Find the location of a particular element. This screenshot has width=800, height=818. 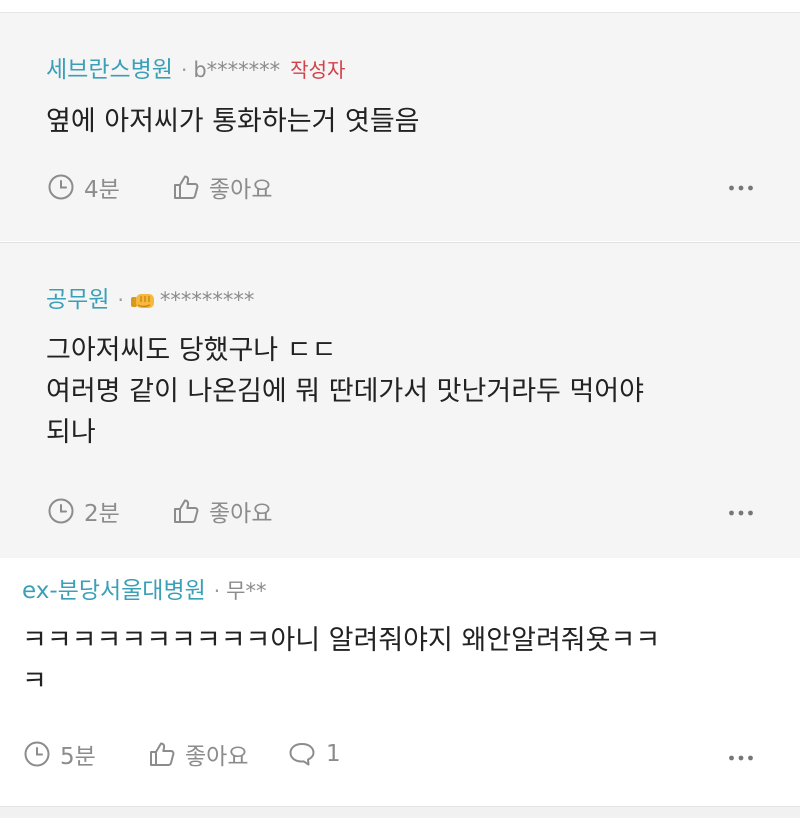

reply-button: 1 is located at coordinates (314, 754).